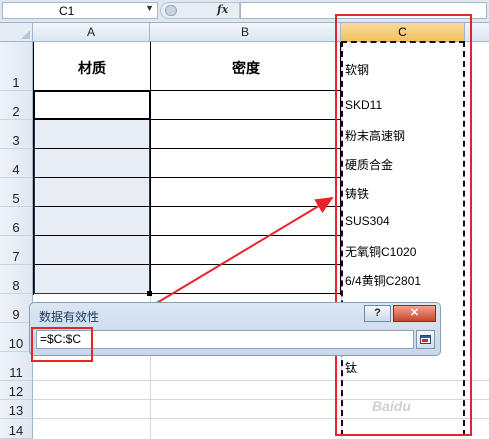 The image size is (489, 439). I want to click on collapse-dialog-button, so click(425, 339).